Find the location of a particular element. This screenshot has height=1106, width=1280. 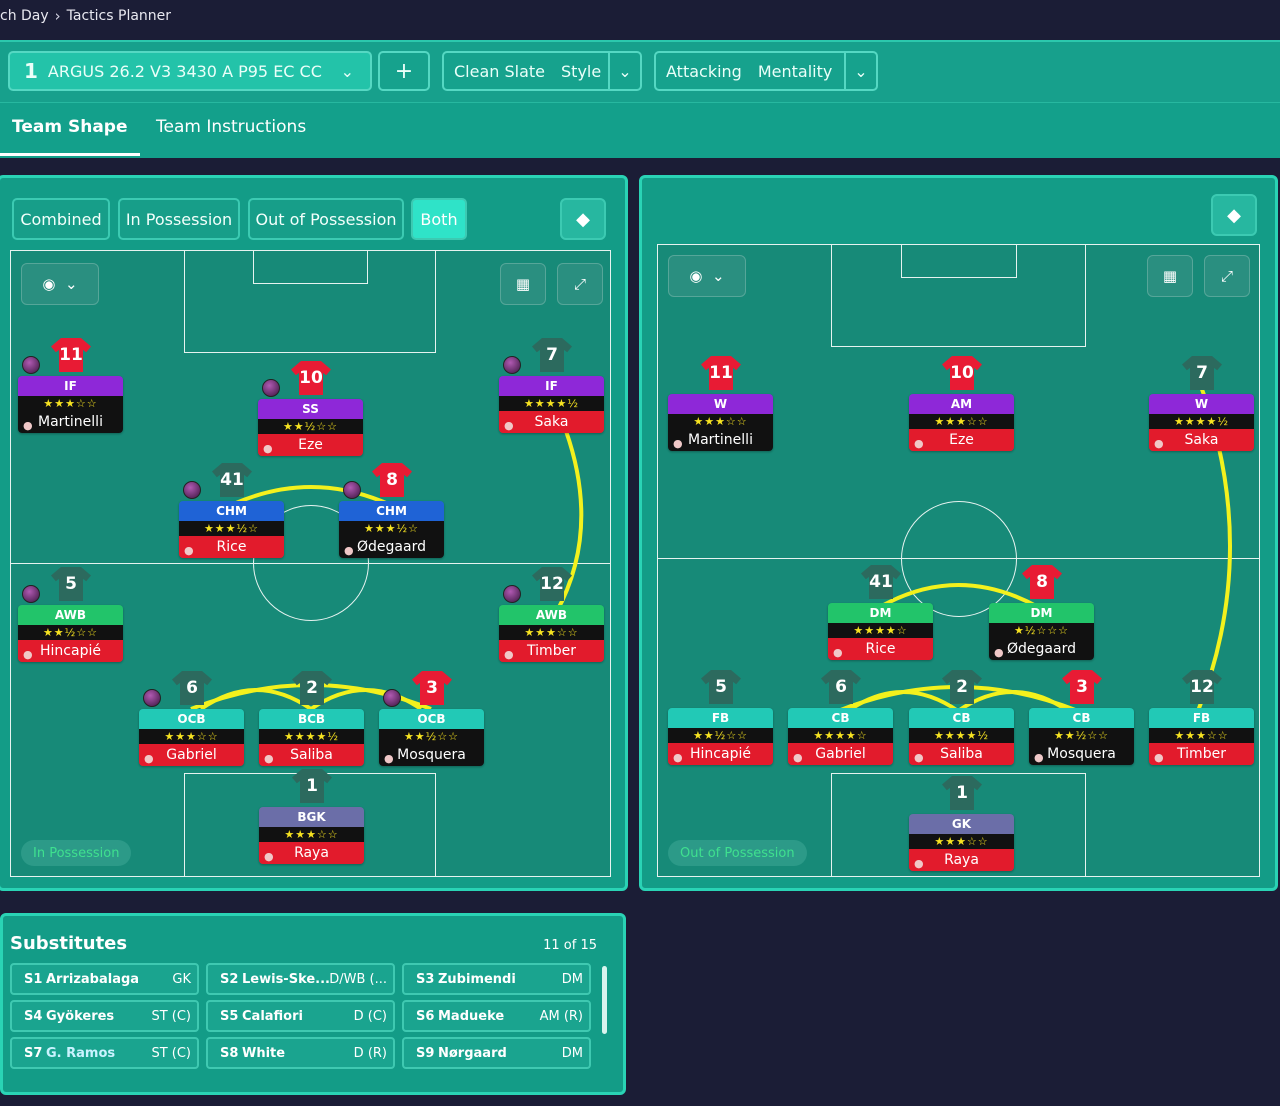

sub-number: S4 is located at coordinates (33, 1016).